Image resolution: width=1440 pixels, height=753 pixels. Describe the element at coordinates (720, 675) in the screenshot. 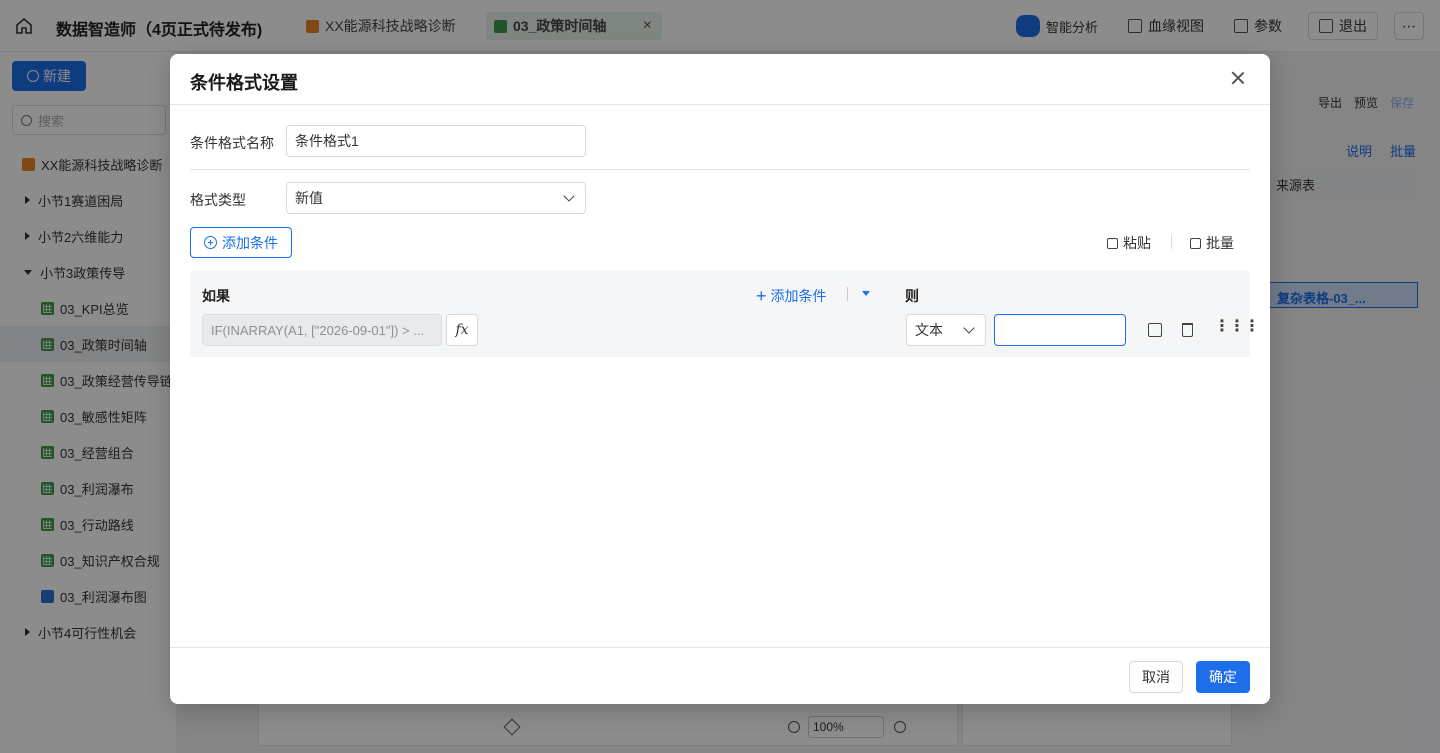

I see `dialog-footer: 取消 确定` at that location.